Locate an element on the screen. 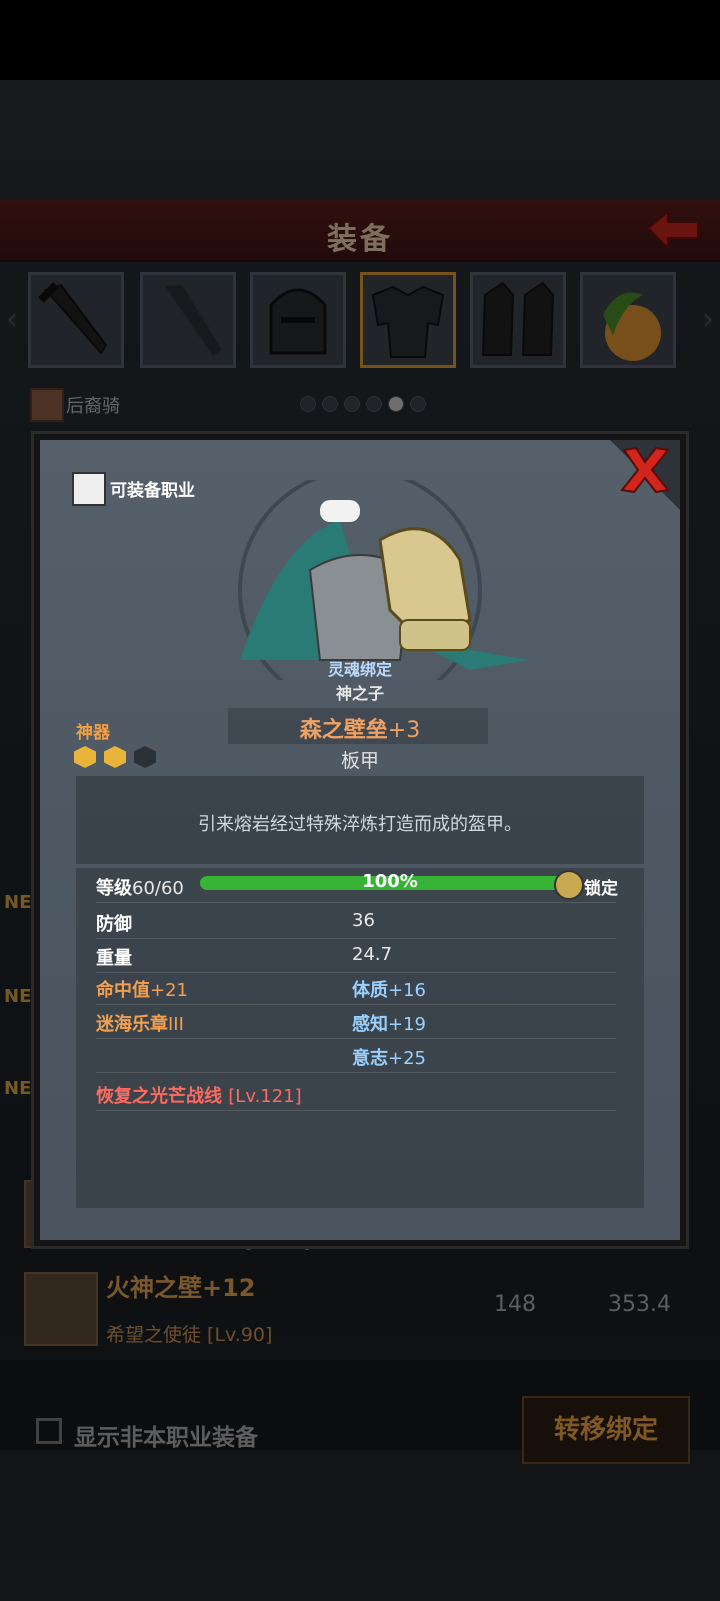 The width and height of the screenshot is (720, 1601). bonus-value: III is located at coordinates (176, 1024).